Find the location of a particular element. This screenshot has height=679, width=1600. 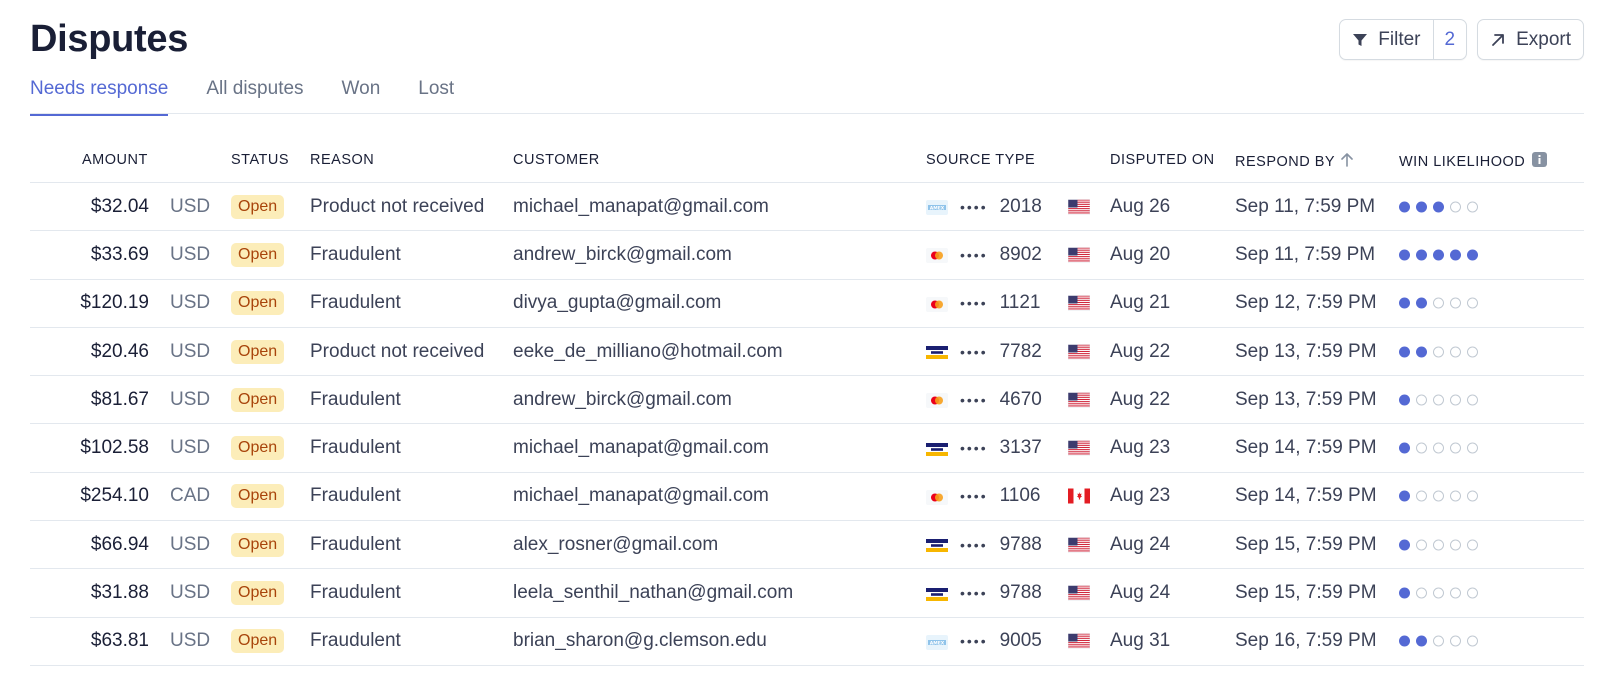

visa-icon is located at coordinates (937, 594).